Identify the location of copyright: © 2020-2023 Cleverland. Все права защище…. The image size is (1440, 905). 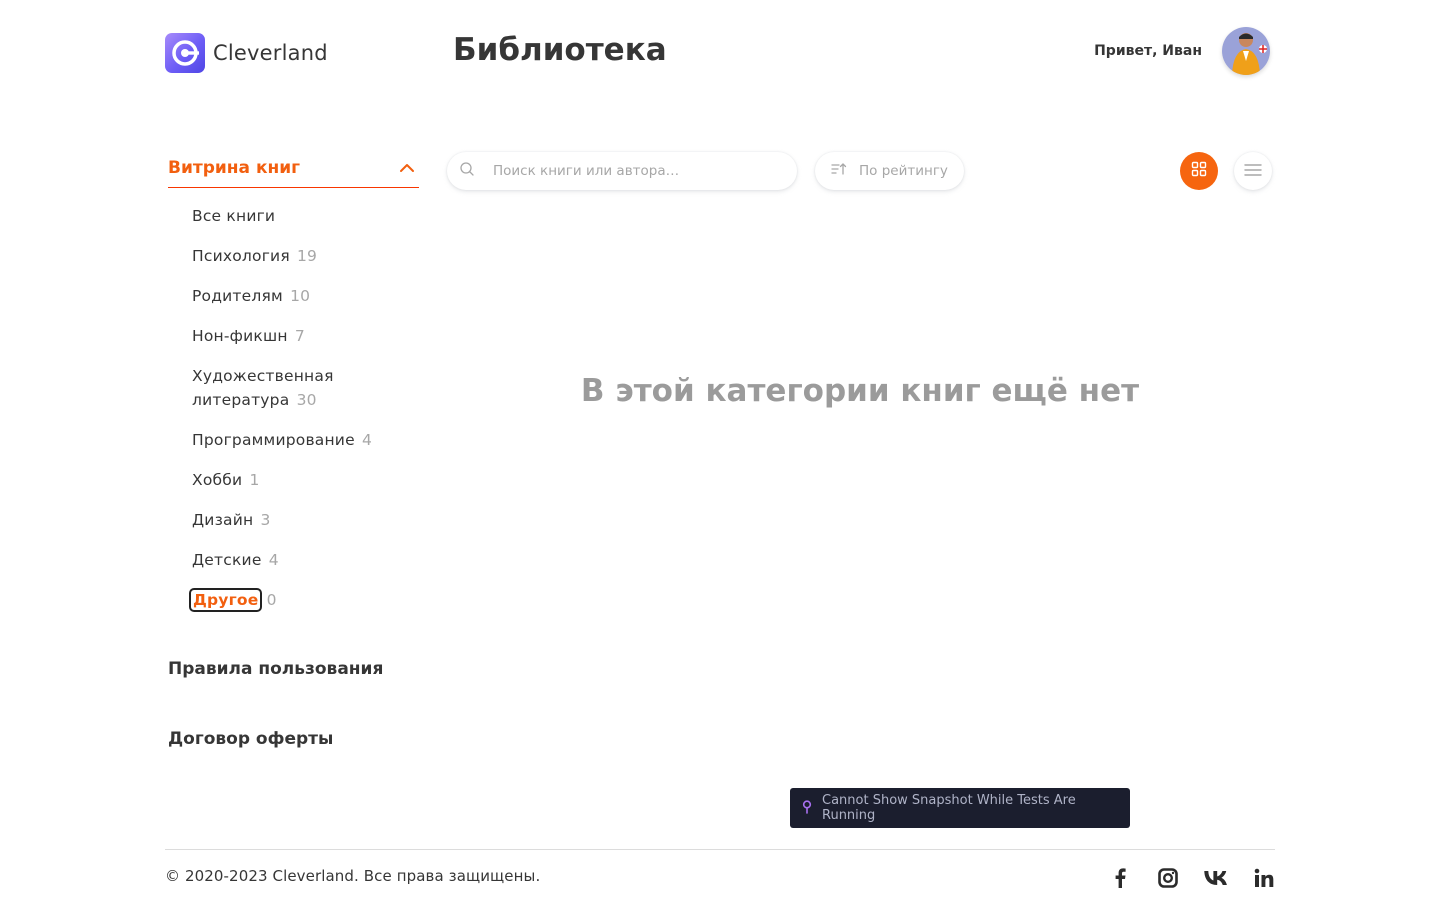
(353, 876).